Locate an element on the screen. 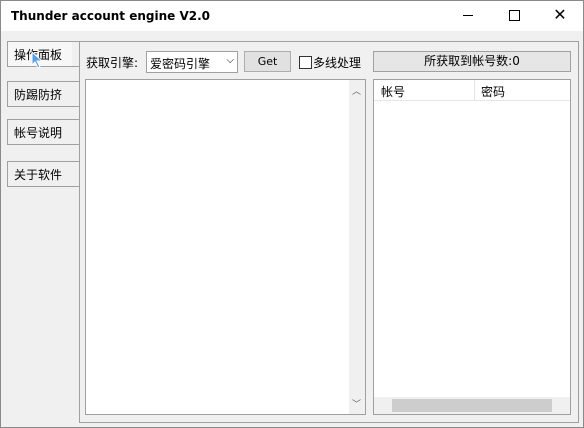 The image size is (584, 428). tab-account-info: 帐号说明 is located at coordinates (43, 132).